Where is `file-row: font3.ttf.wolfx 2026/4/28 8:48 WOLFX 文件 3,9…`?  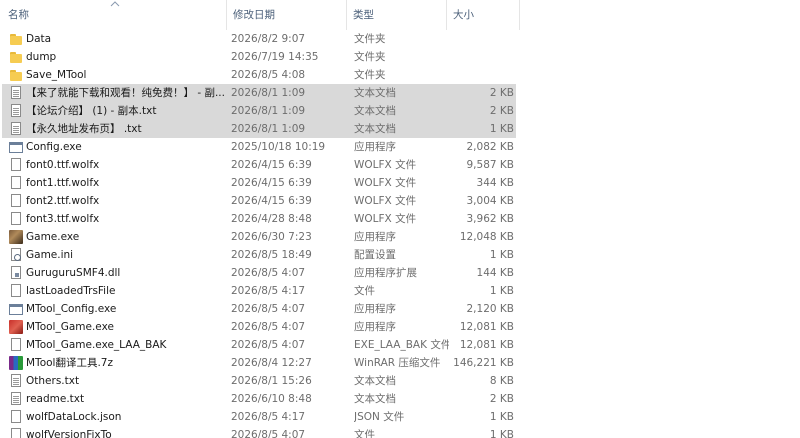 file-row: font3.ttf.wolfx 2026/4/28 8:48 WOLFX 文件 3,9… is located at coordinates (400, 219).